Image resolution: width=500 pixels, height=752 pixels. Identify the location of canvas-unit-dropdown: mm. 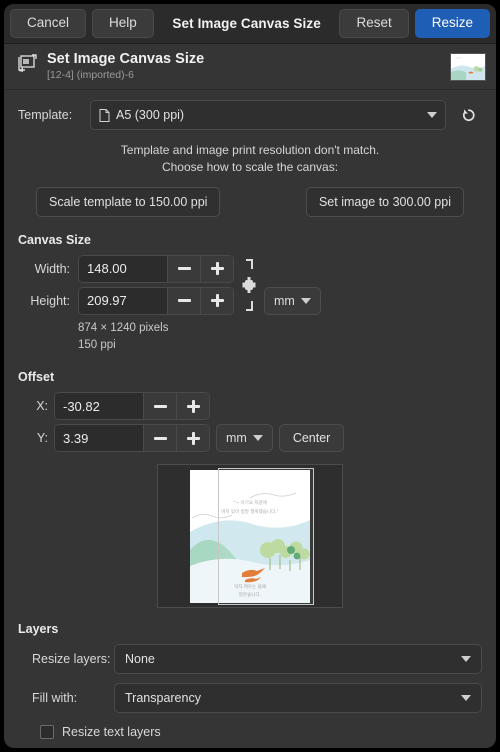
(292, 300).